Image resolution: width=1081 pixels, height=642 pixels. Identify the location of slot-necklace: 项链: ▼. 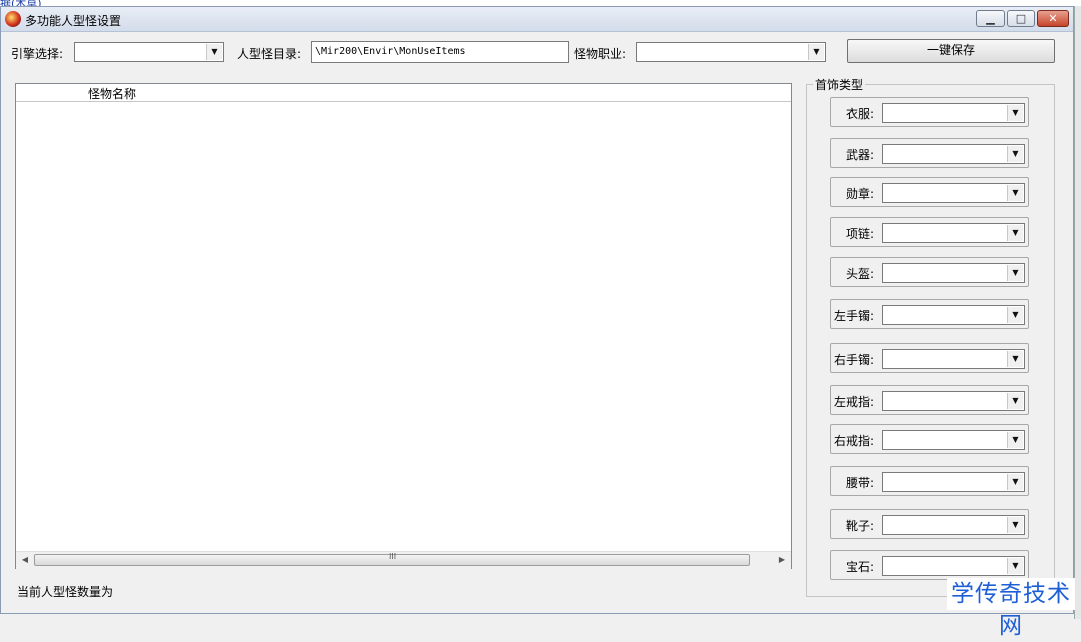
(929, 232).